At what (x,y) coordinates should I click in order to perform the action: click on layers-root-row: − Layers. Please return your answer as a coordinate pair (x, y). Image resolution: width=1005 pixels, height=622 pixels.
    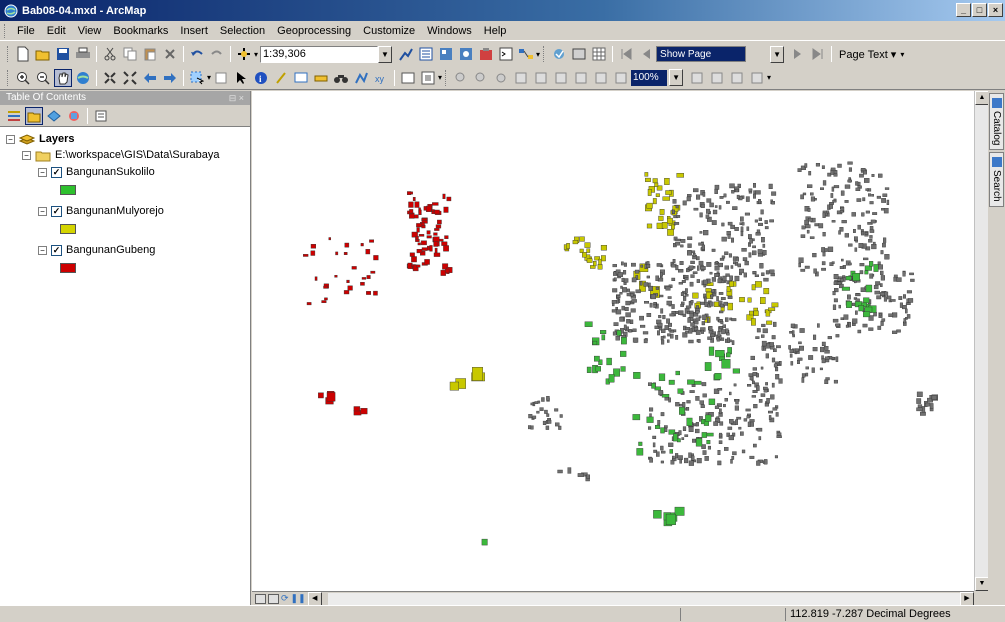
    Looking at the image, I should click on (125, 139).